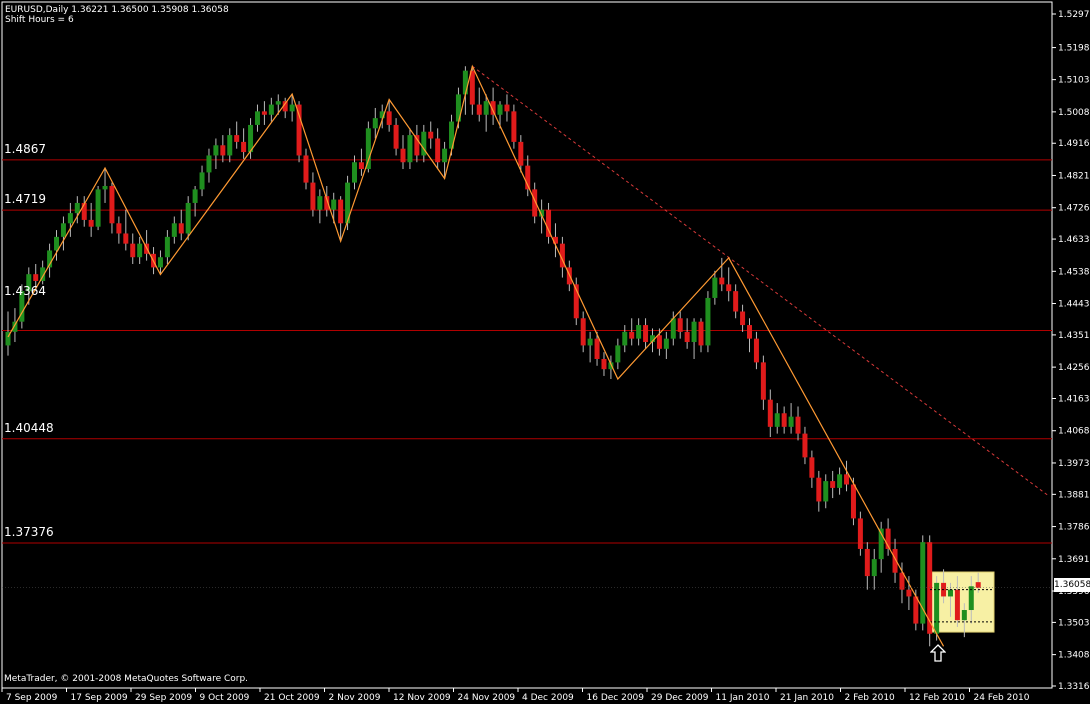 This screenshot has width=1090, height=704. Describe the element at coordinates (1074, 176) in the screenshot. I see `y-tick-label: 1.48210` at that location.